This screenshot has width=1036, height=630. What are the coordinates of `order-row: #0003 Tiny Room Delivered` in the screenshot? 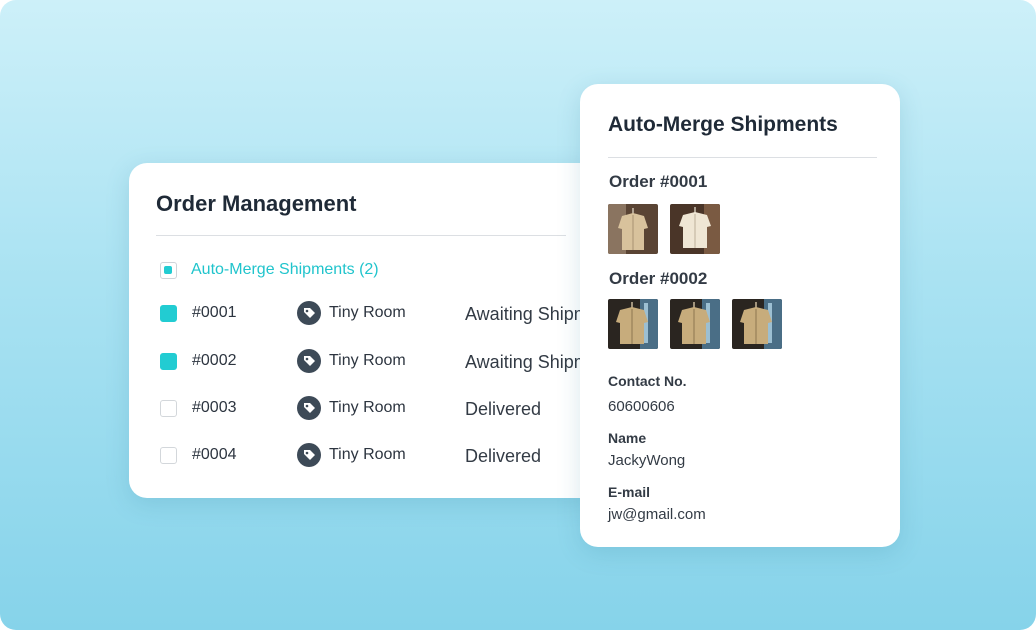 It's located at (379, 409).